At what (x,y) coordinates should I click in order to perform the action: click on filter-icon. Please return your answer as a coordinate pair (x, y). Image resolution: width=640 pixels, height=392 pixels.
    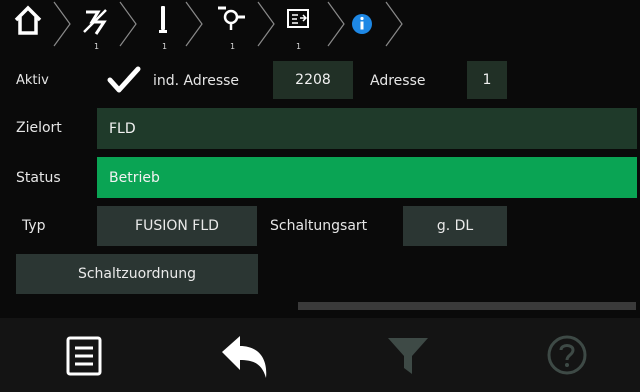
    Looking at the image, I should click on (408, 356).